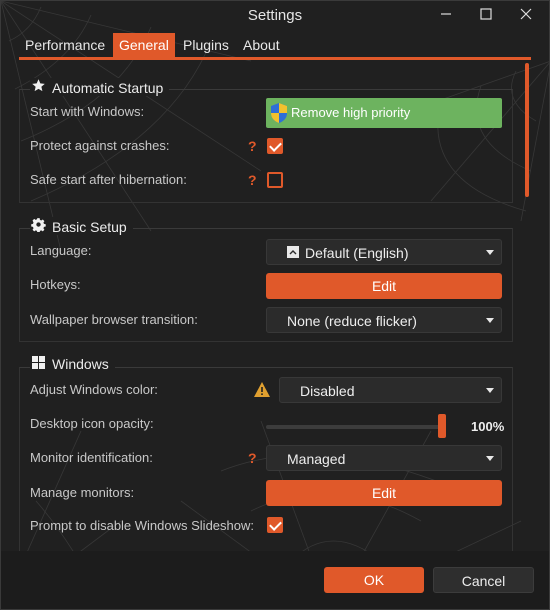  Describe the element at coordinates (80, 364) in the screenshot. I see `windows-title: Windows` at that location.